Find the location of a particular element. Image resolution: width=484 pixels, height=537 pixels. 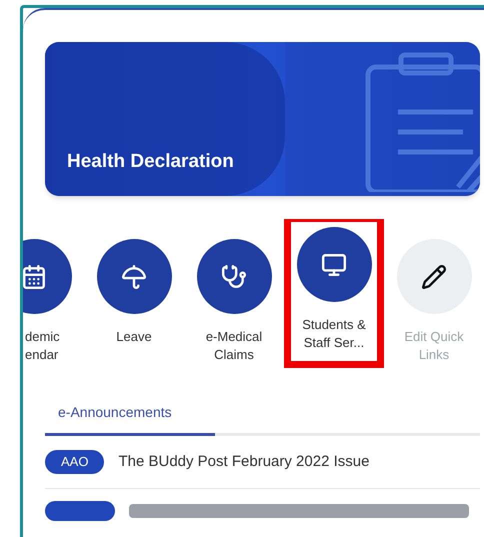

pencil-icon is located at coordinates (434, 277).